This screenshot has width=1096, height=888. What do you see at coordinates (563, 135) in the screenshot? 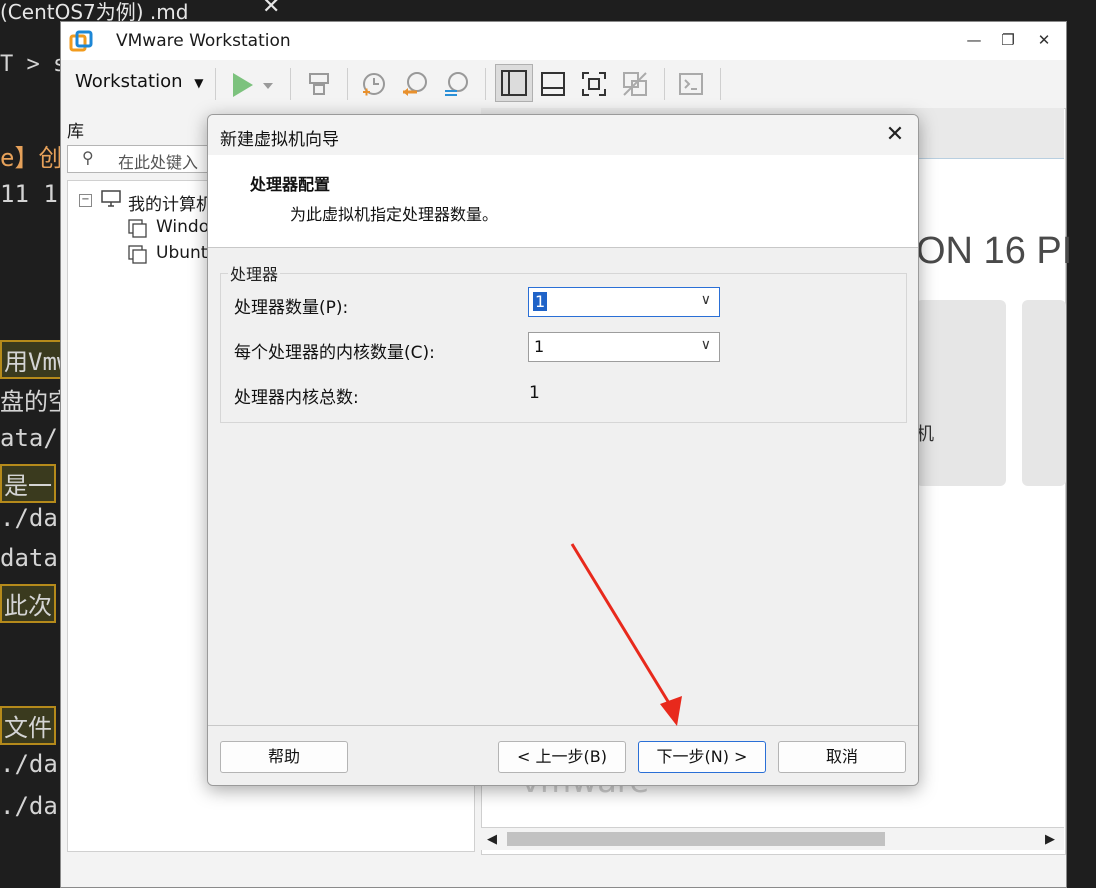
I see `dialog-title-bar: 新建虚拟机向导 ✕` at bounding box center [563, 135].